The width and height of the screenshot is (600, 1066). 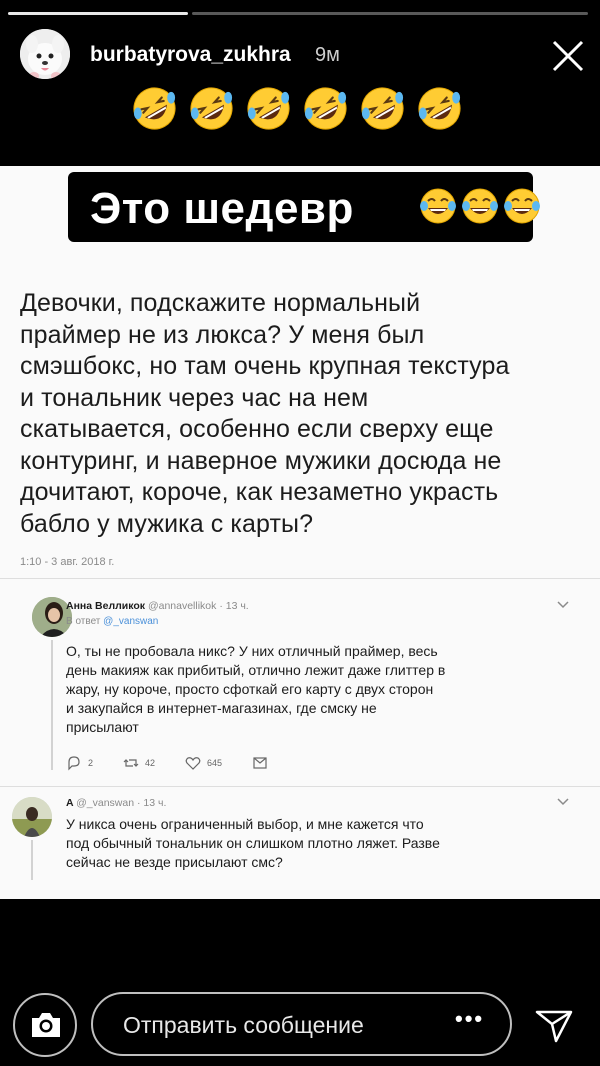 What do you see at coordinates (259, 492) in the screenshot?
I see `tweet-line: дочитают, короче, как незаметно украсть` at bounding box center [259, 492].